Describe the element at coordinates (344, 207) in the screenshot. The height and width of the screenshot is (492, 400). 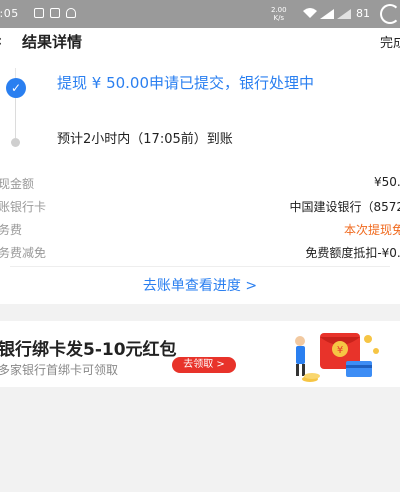
I see `detail-value: 中国建设银行（8572）` at that location.